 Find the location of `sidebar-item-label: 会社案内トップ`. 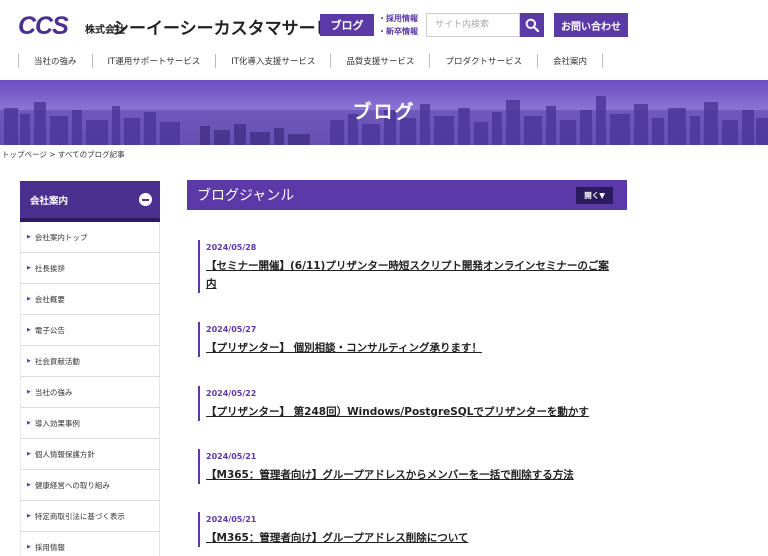

sidebar-item-label: 会社案内トップ is located at coordinates (61, 237).